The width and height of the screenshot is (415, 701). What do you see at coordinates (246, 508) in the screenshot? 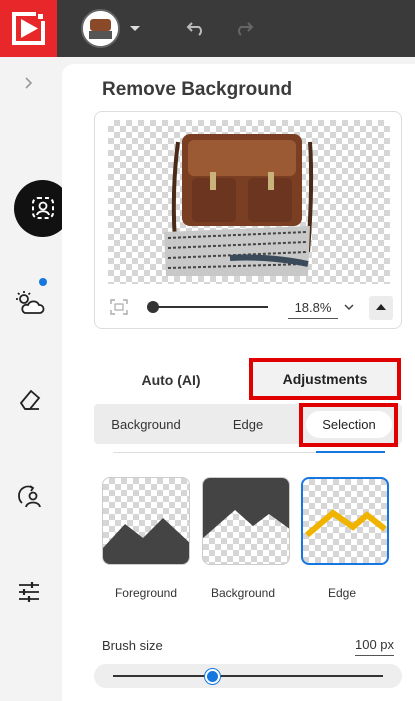
I see `mountain-inverse-icon` at bounding box center [246, 508].